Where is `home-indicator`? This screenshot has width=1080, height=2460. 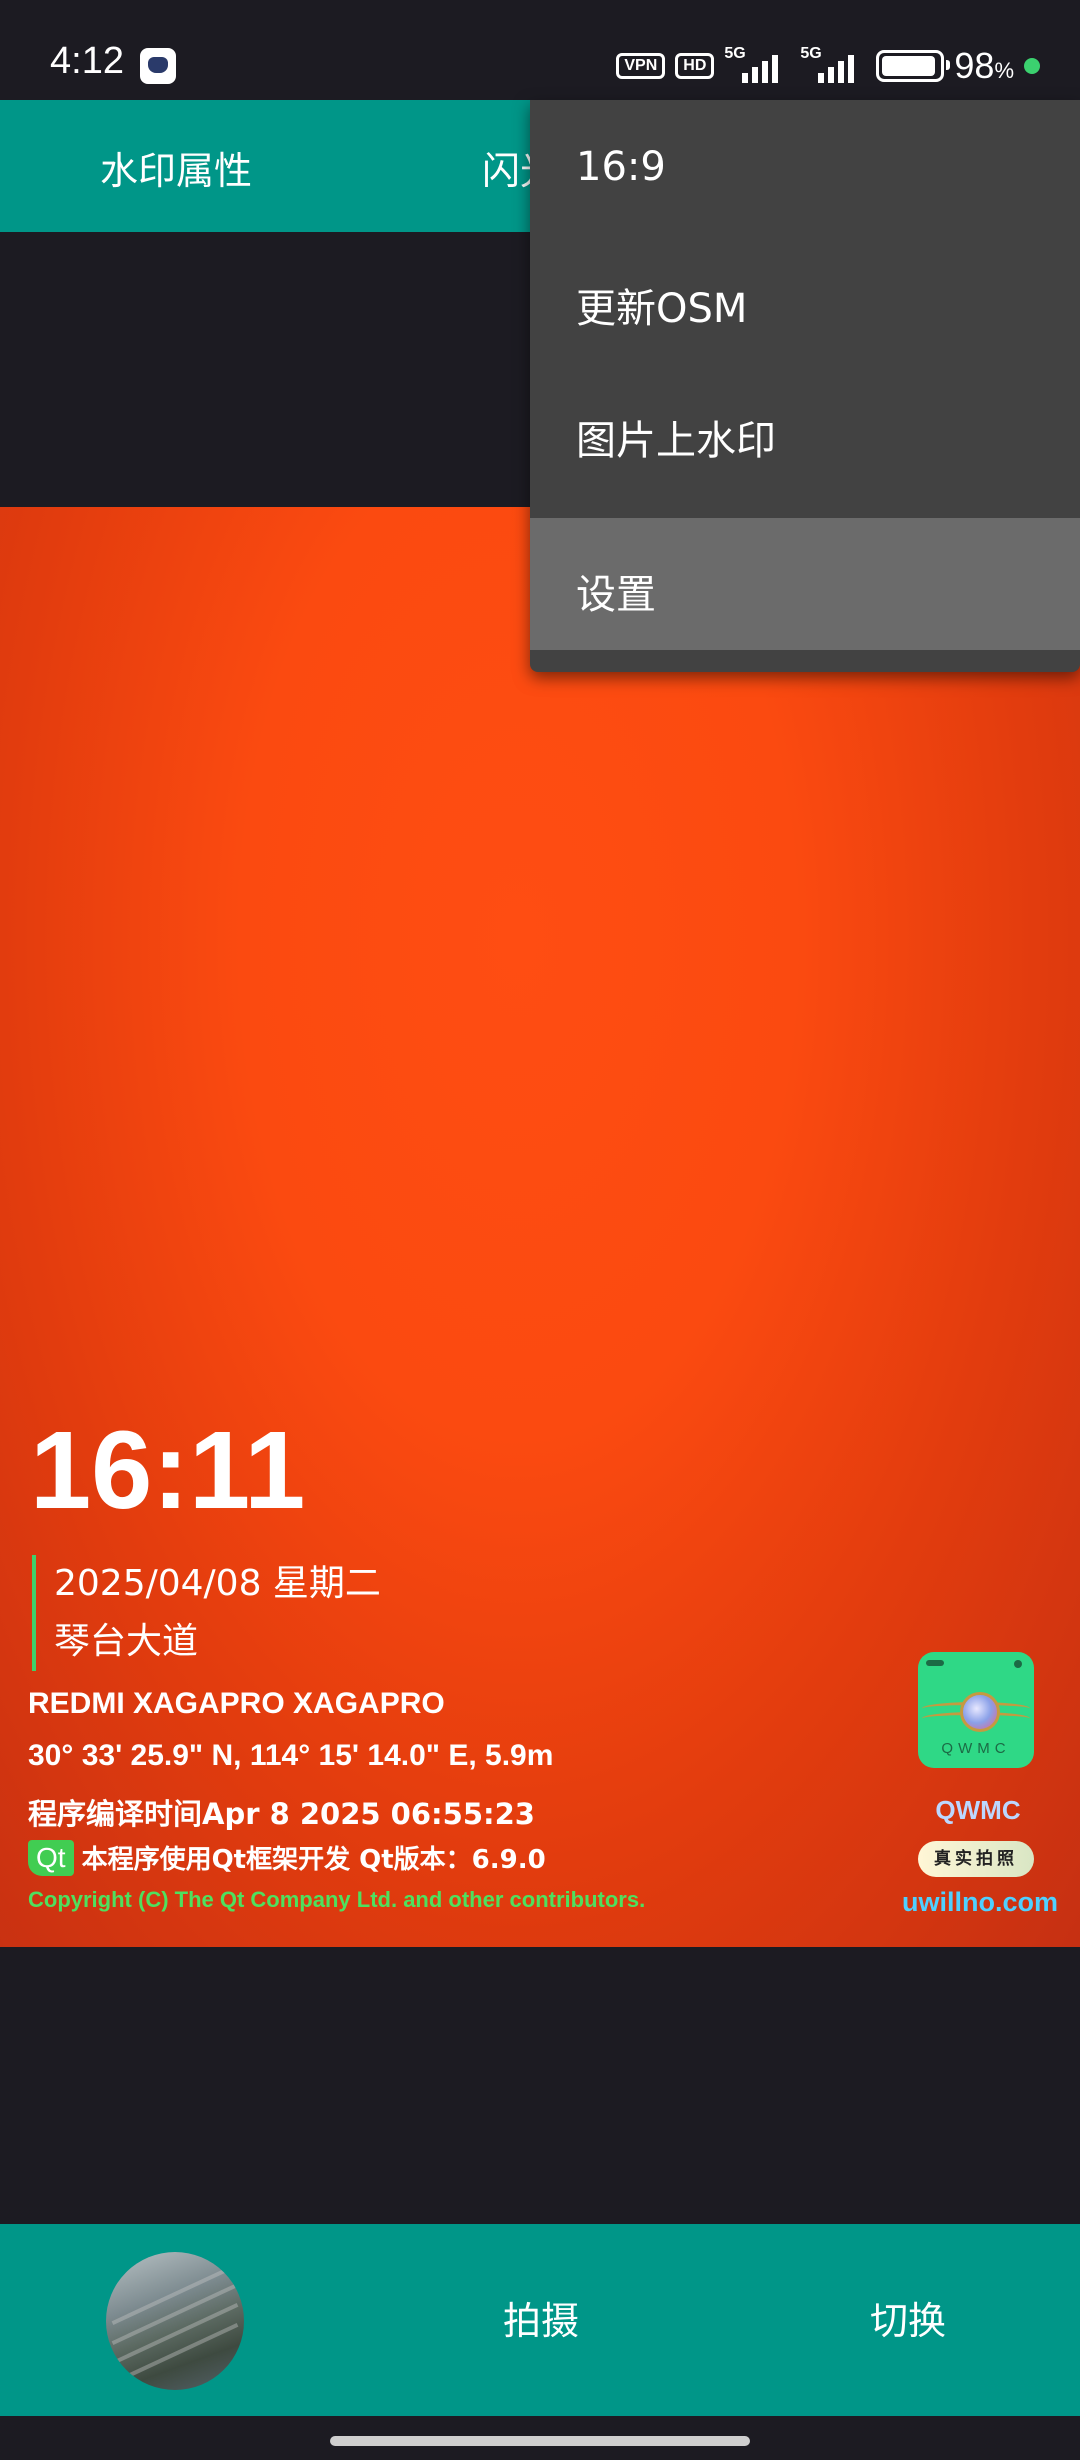
home-indicator is located at coordinates (540, 2441).